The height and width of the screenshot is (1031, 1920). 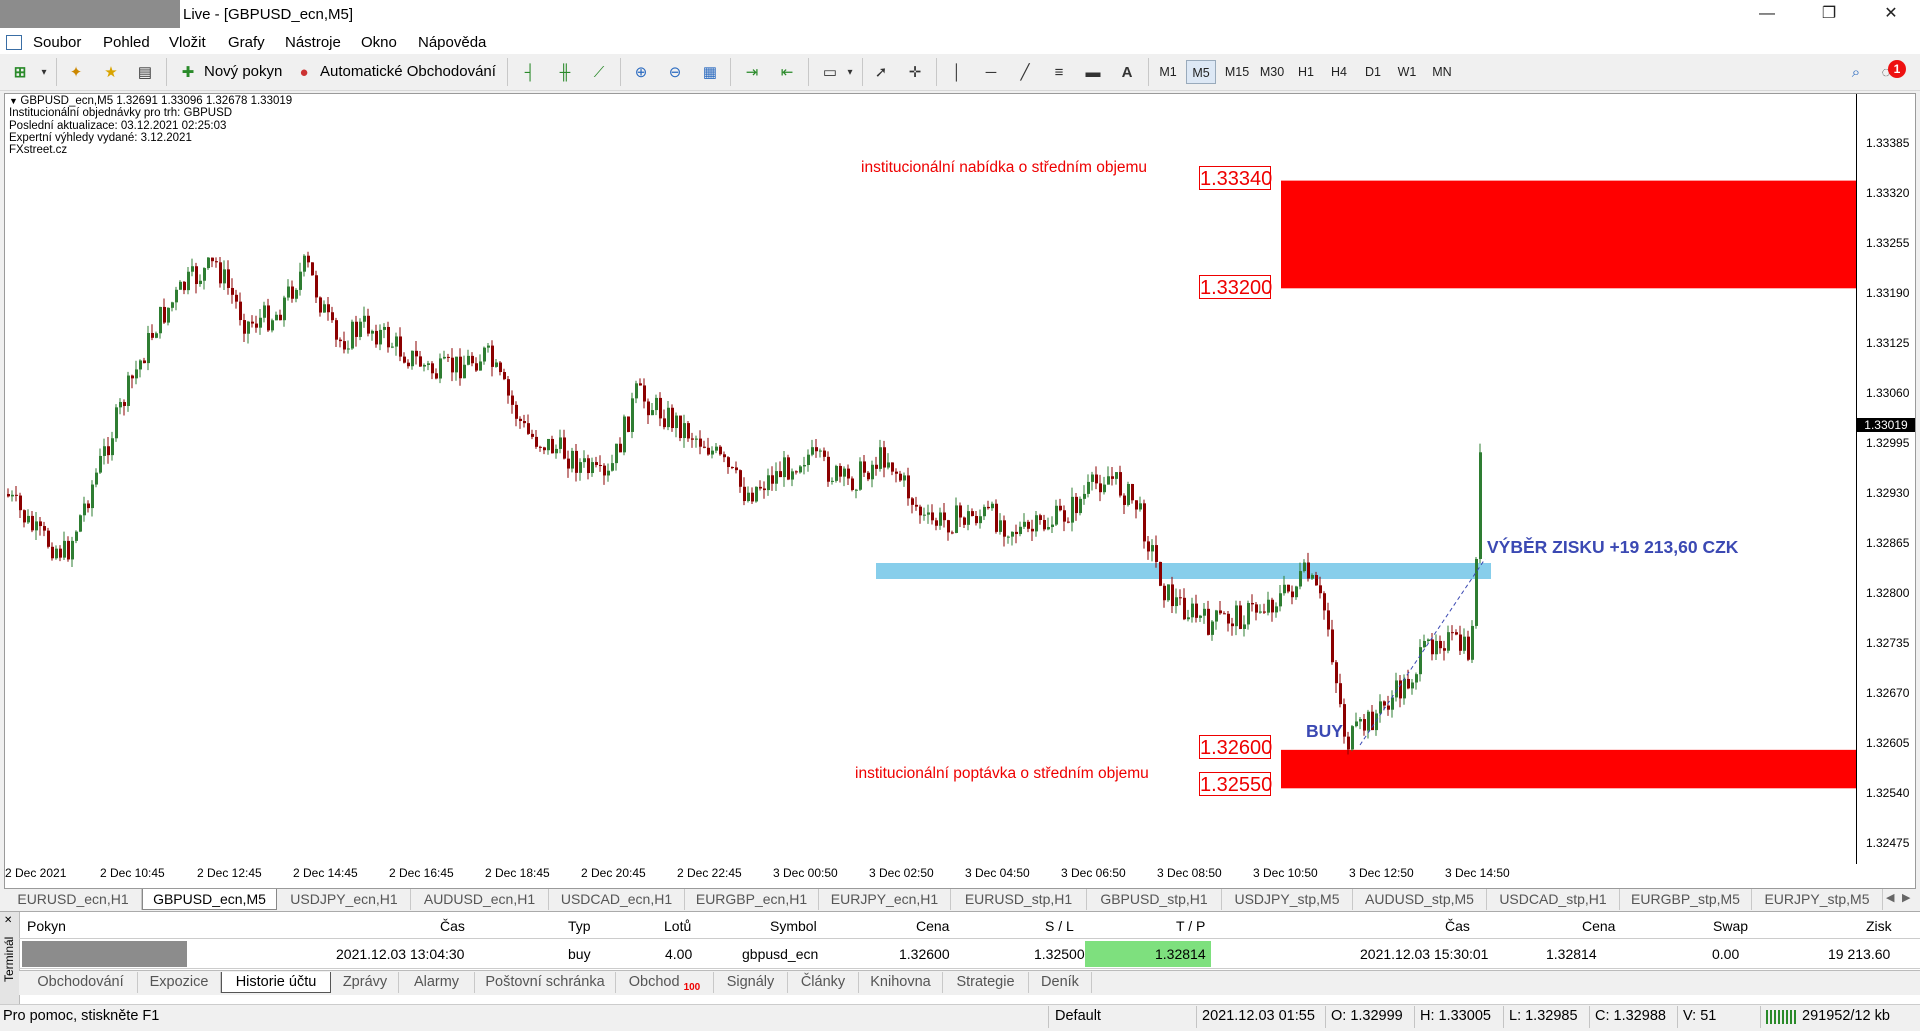 What do you see at coordinates (1127, 72) in the screenshot?
I see `text-tool-icon: A` at bounding box center [1127, 72].